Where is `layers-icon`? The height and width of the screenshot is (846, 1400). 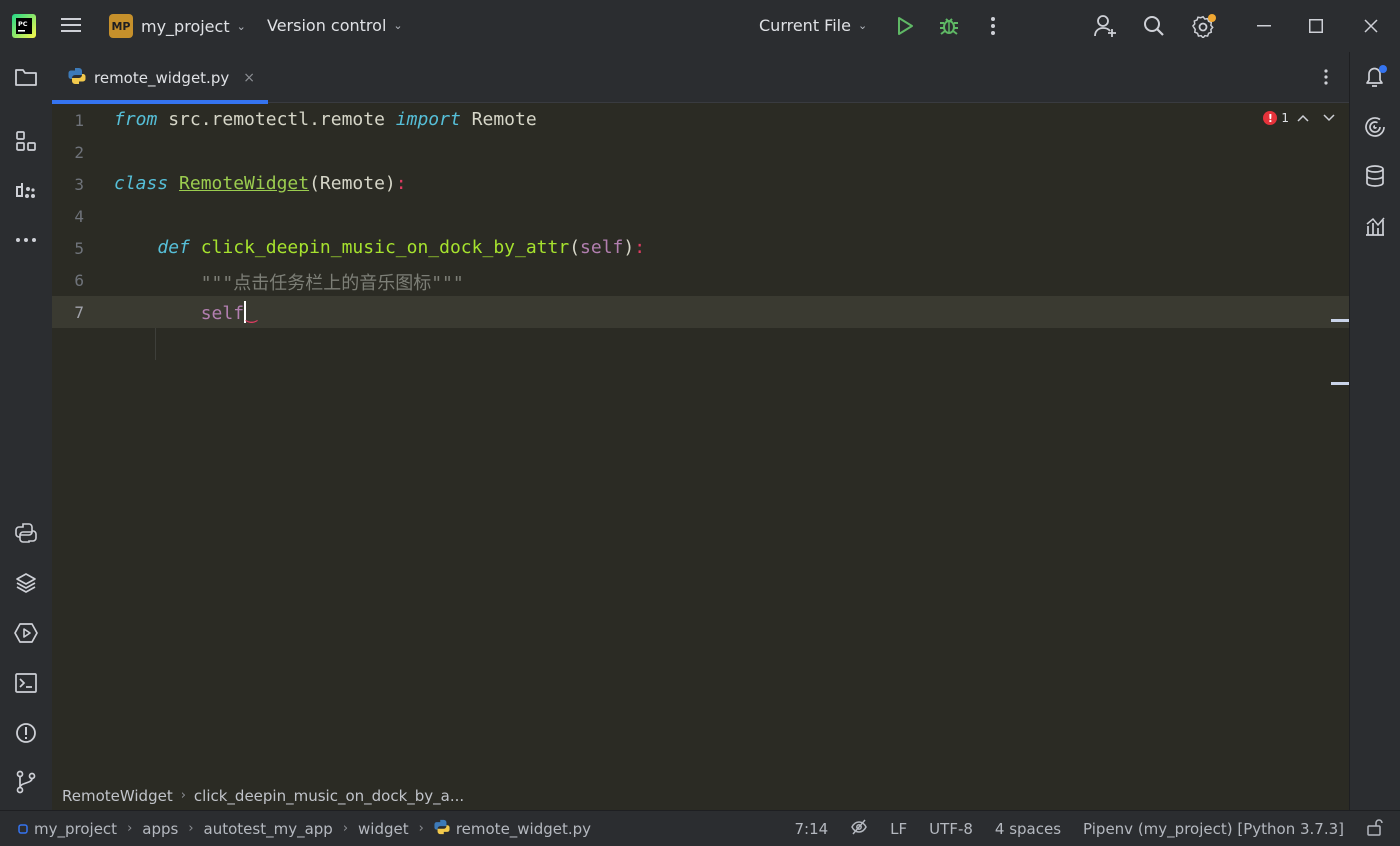 layers-icon is located at coordinates (26, 583).